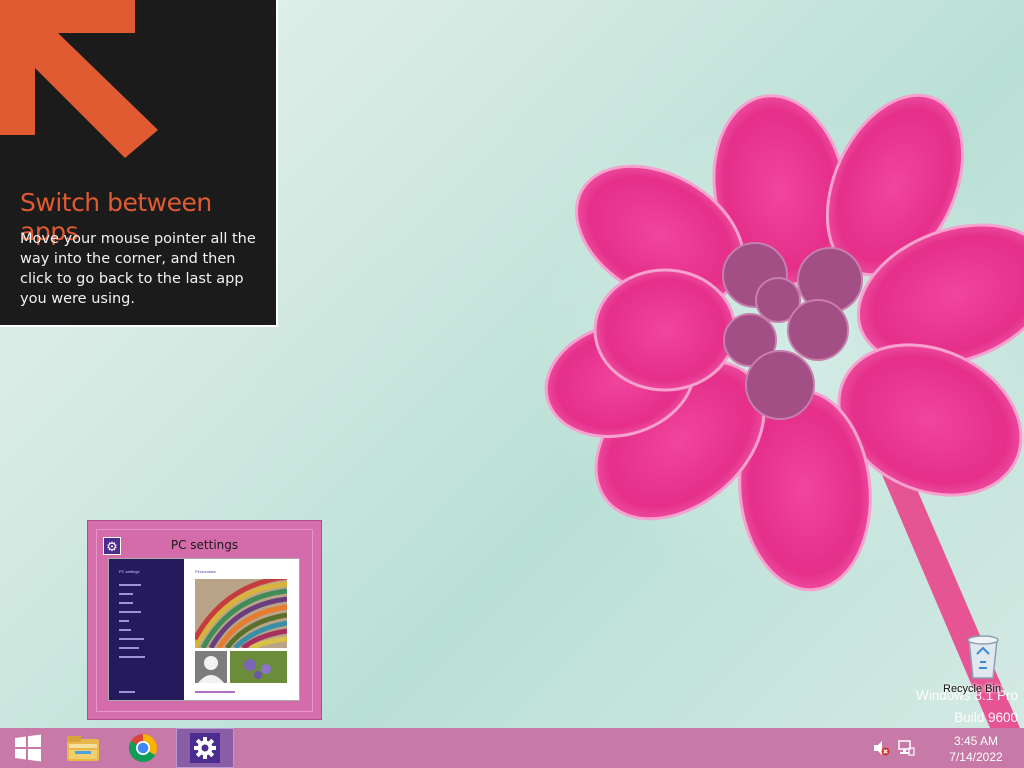 Image resolution: width=1024 pixels, height=768 pixels. Describe the element at coordinates (205, 571) in the screenshot. I see `preview-main-header: Personalize` at that location.